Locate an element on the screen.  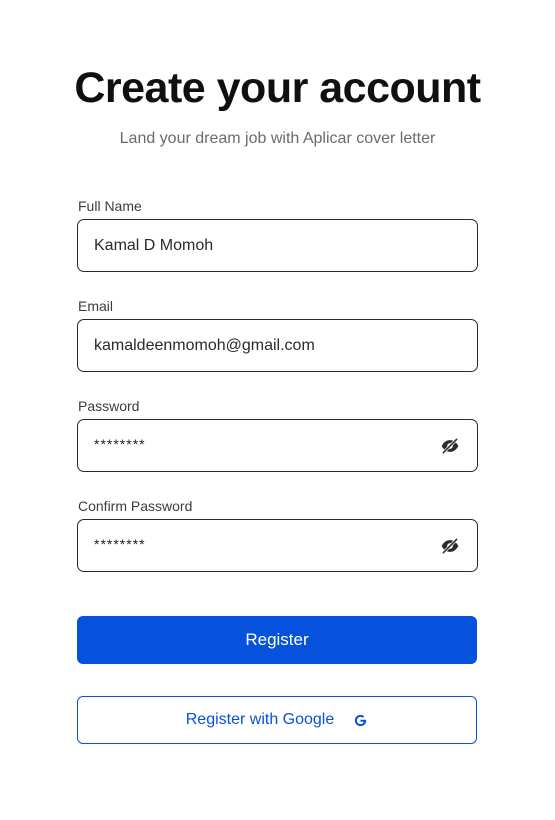
confirm-password-field: ******** is located at coordinates (277, 545).